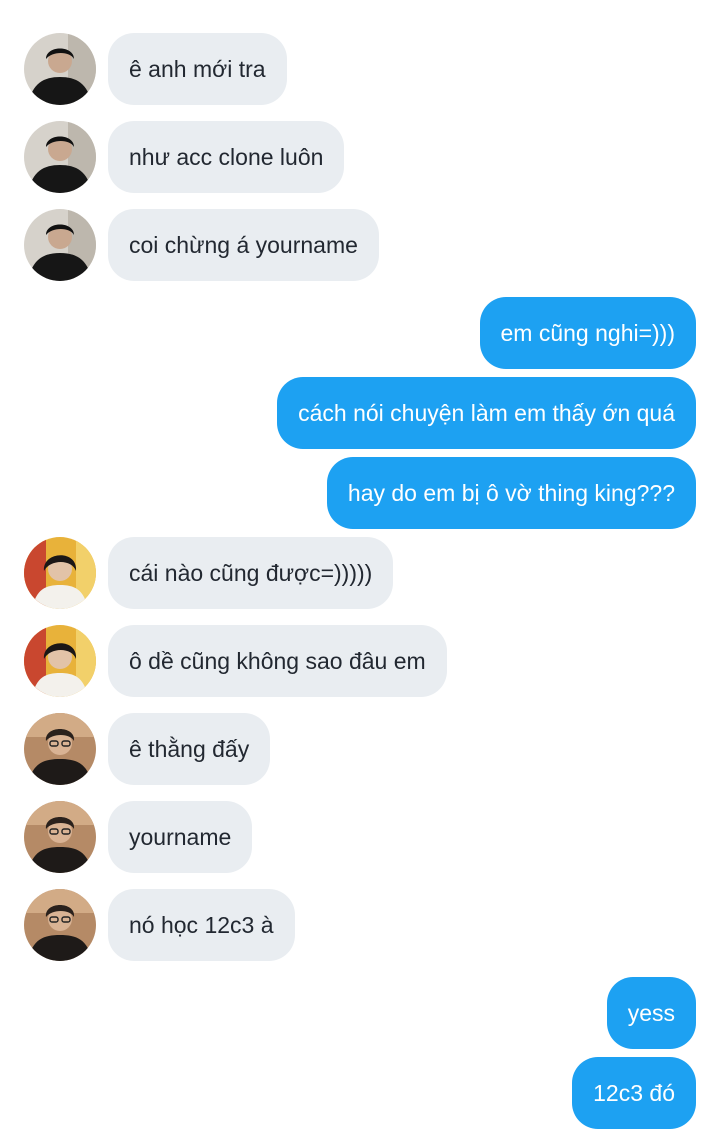  What do you see at coordinates (634, 1093) in the screenshot?
I see `message-bubble: 12c3 đó` at bounding box center [634, 1093].